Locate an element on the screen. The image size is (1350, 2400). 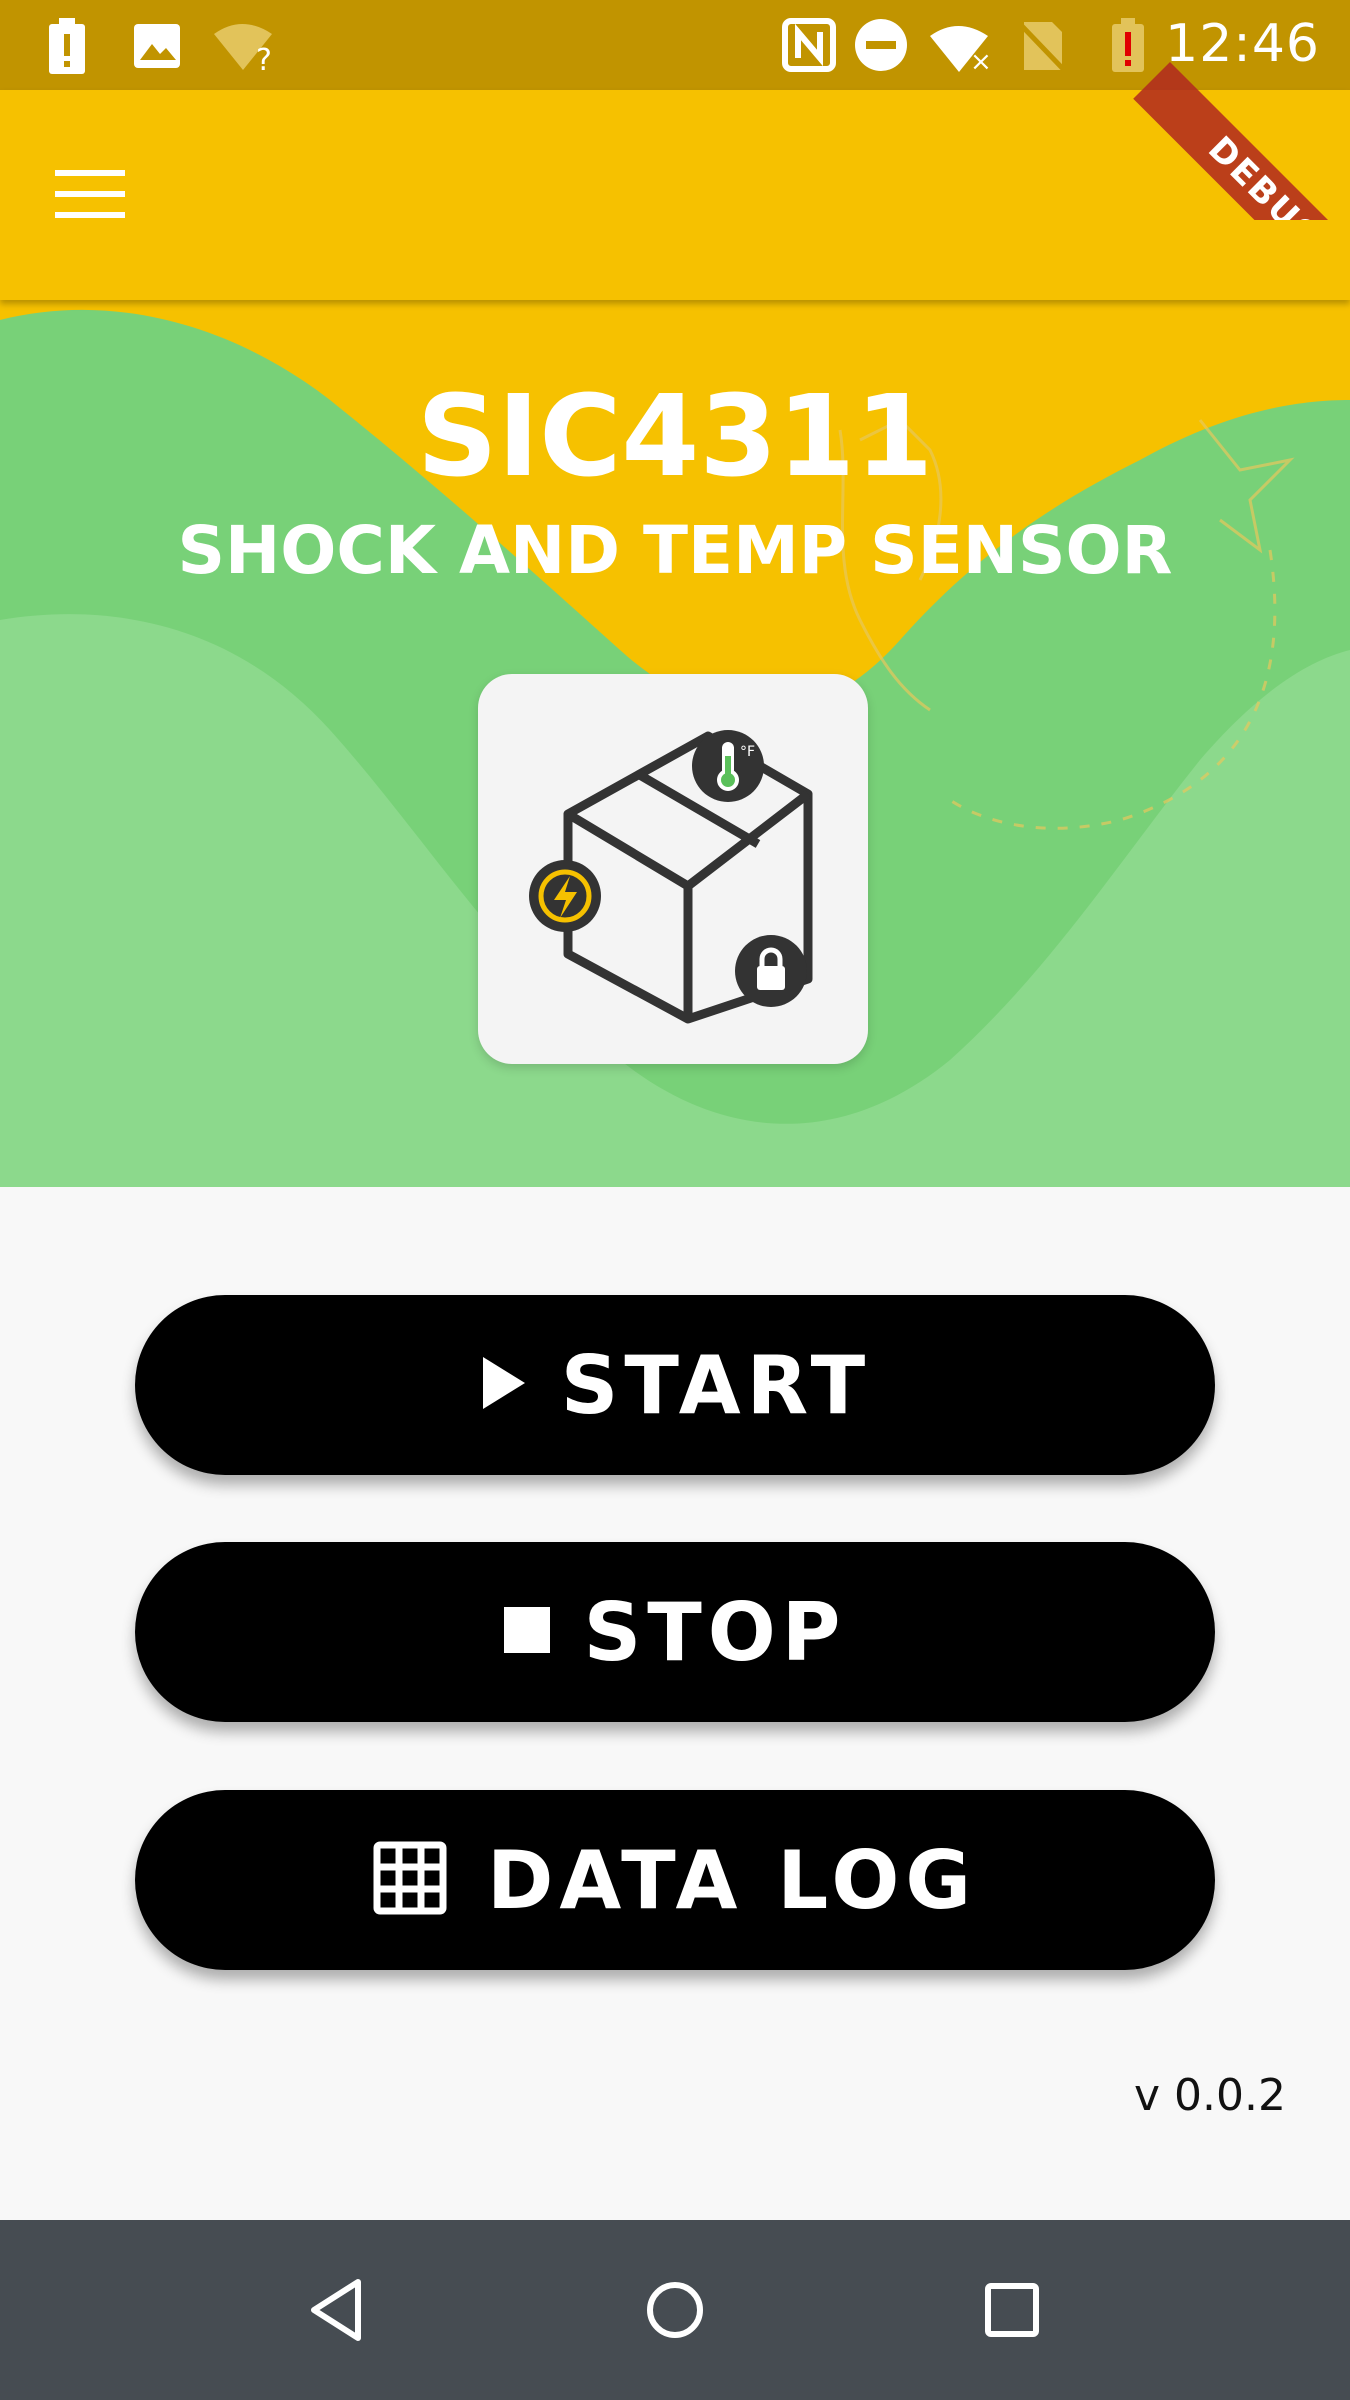
no-sim-icon is located at coordinates (1043, 48).